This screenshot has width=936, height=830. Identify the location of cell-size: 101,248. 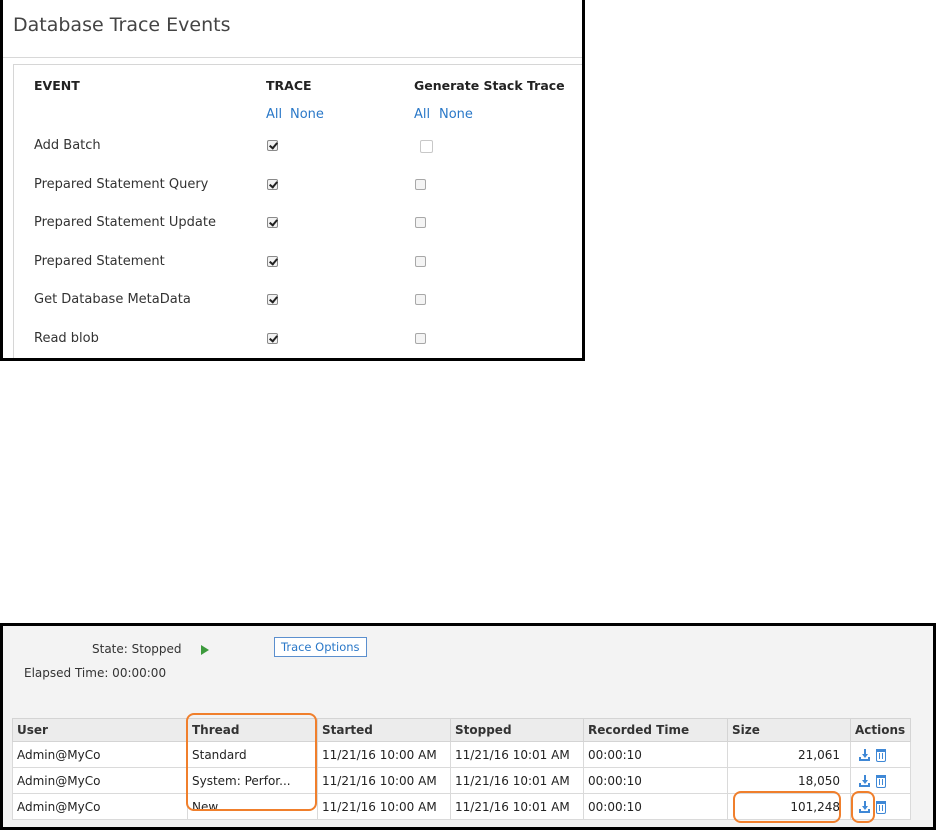
(789, 806).